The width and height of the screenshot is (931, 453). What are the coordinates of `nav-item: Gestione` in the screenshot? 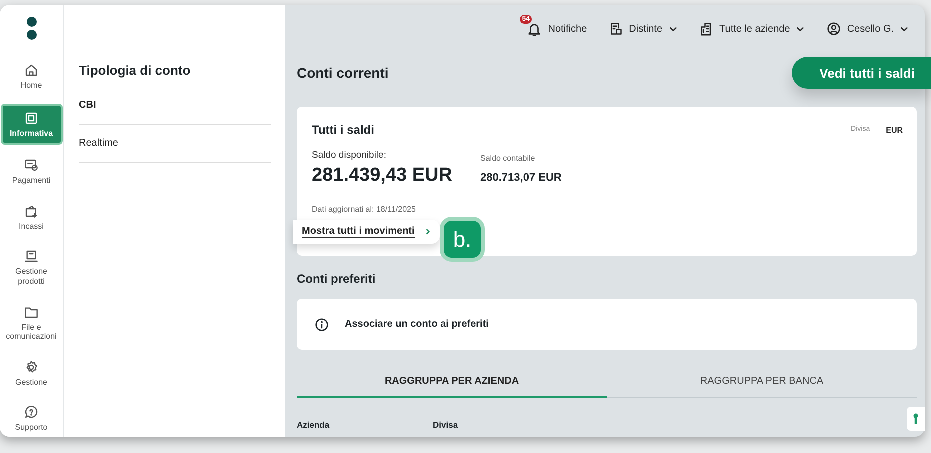 It's located at (31, 373).